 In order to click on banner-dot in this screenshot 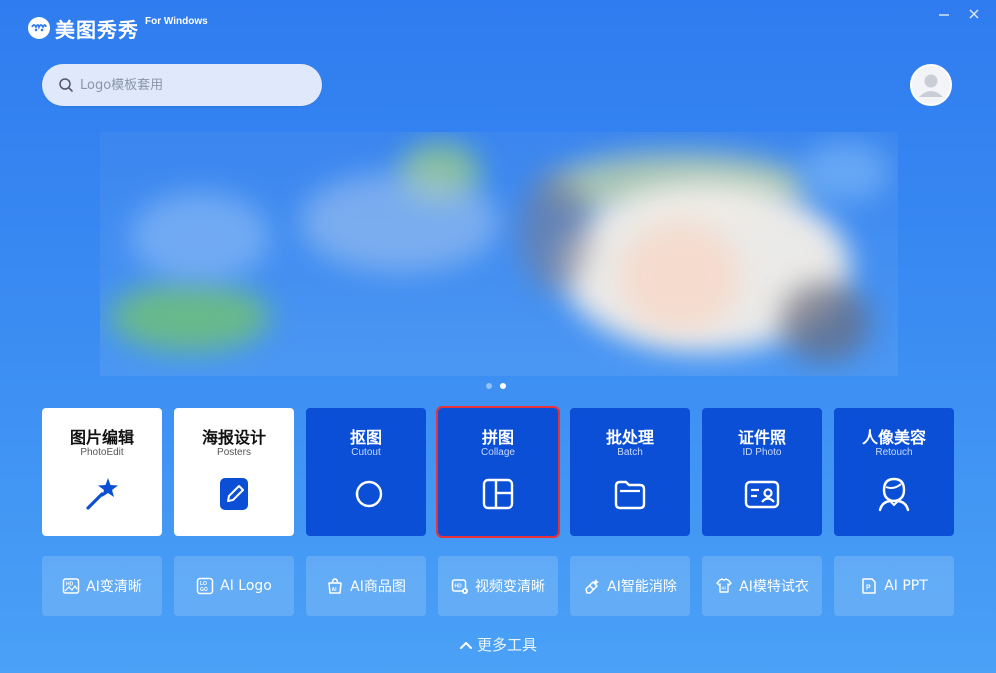, I will do `click(489, 386)`.